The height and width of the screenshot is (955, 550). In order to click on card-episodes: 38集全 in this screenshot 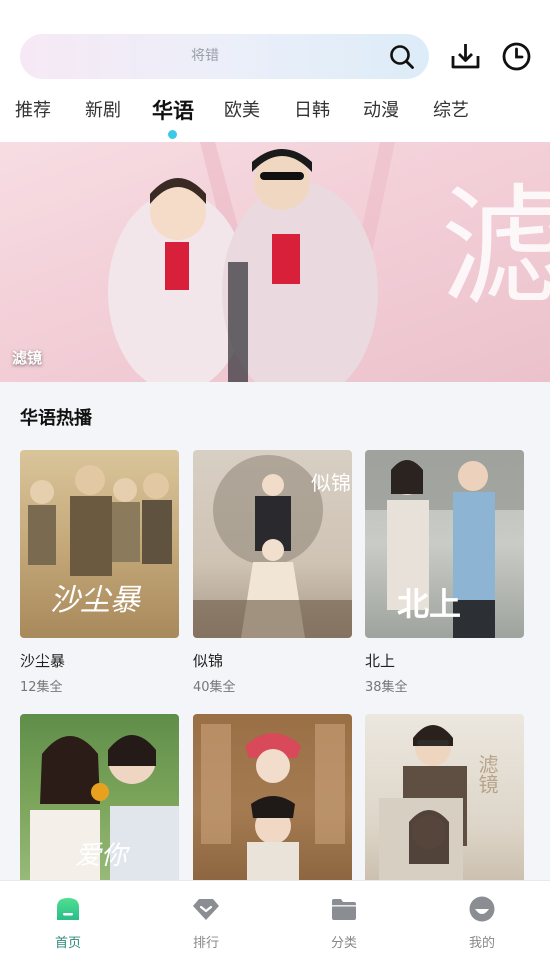, I will do `click(386, 687)`.